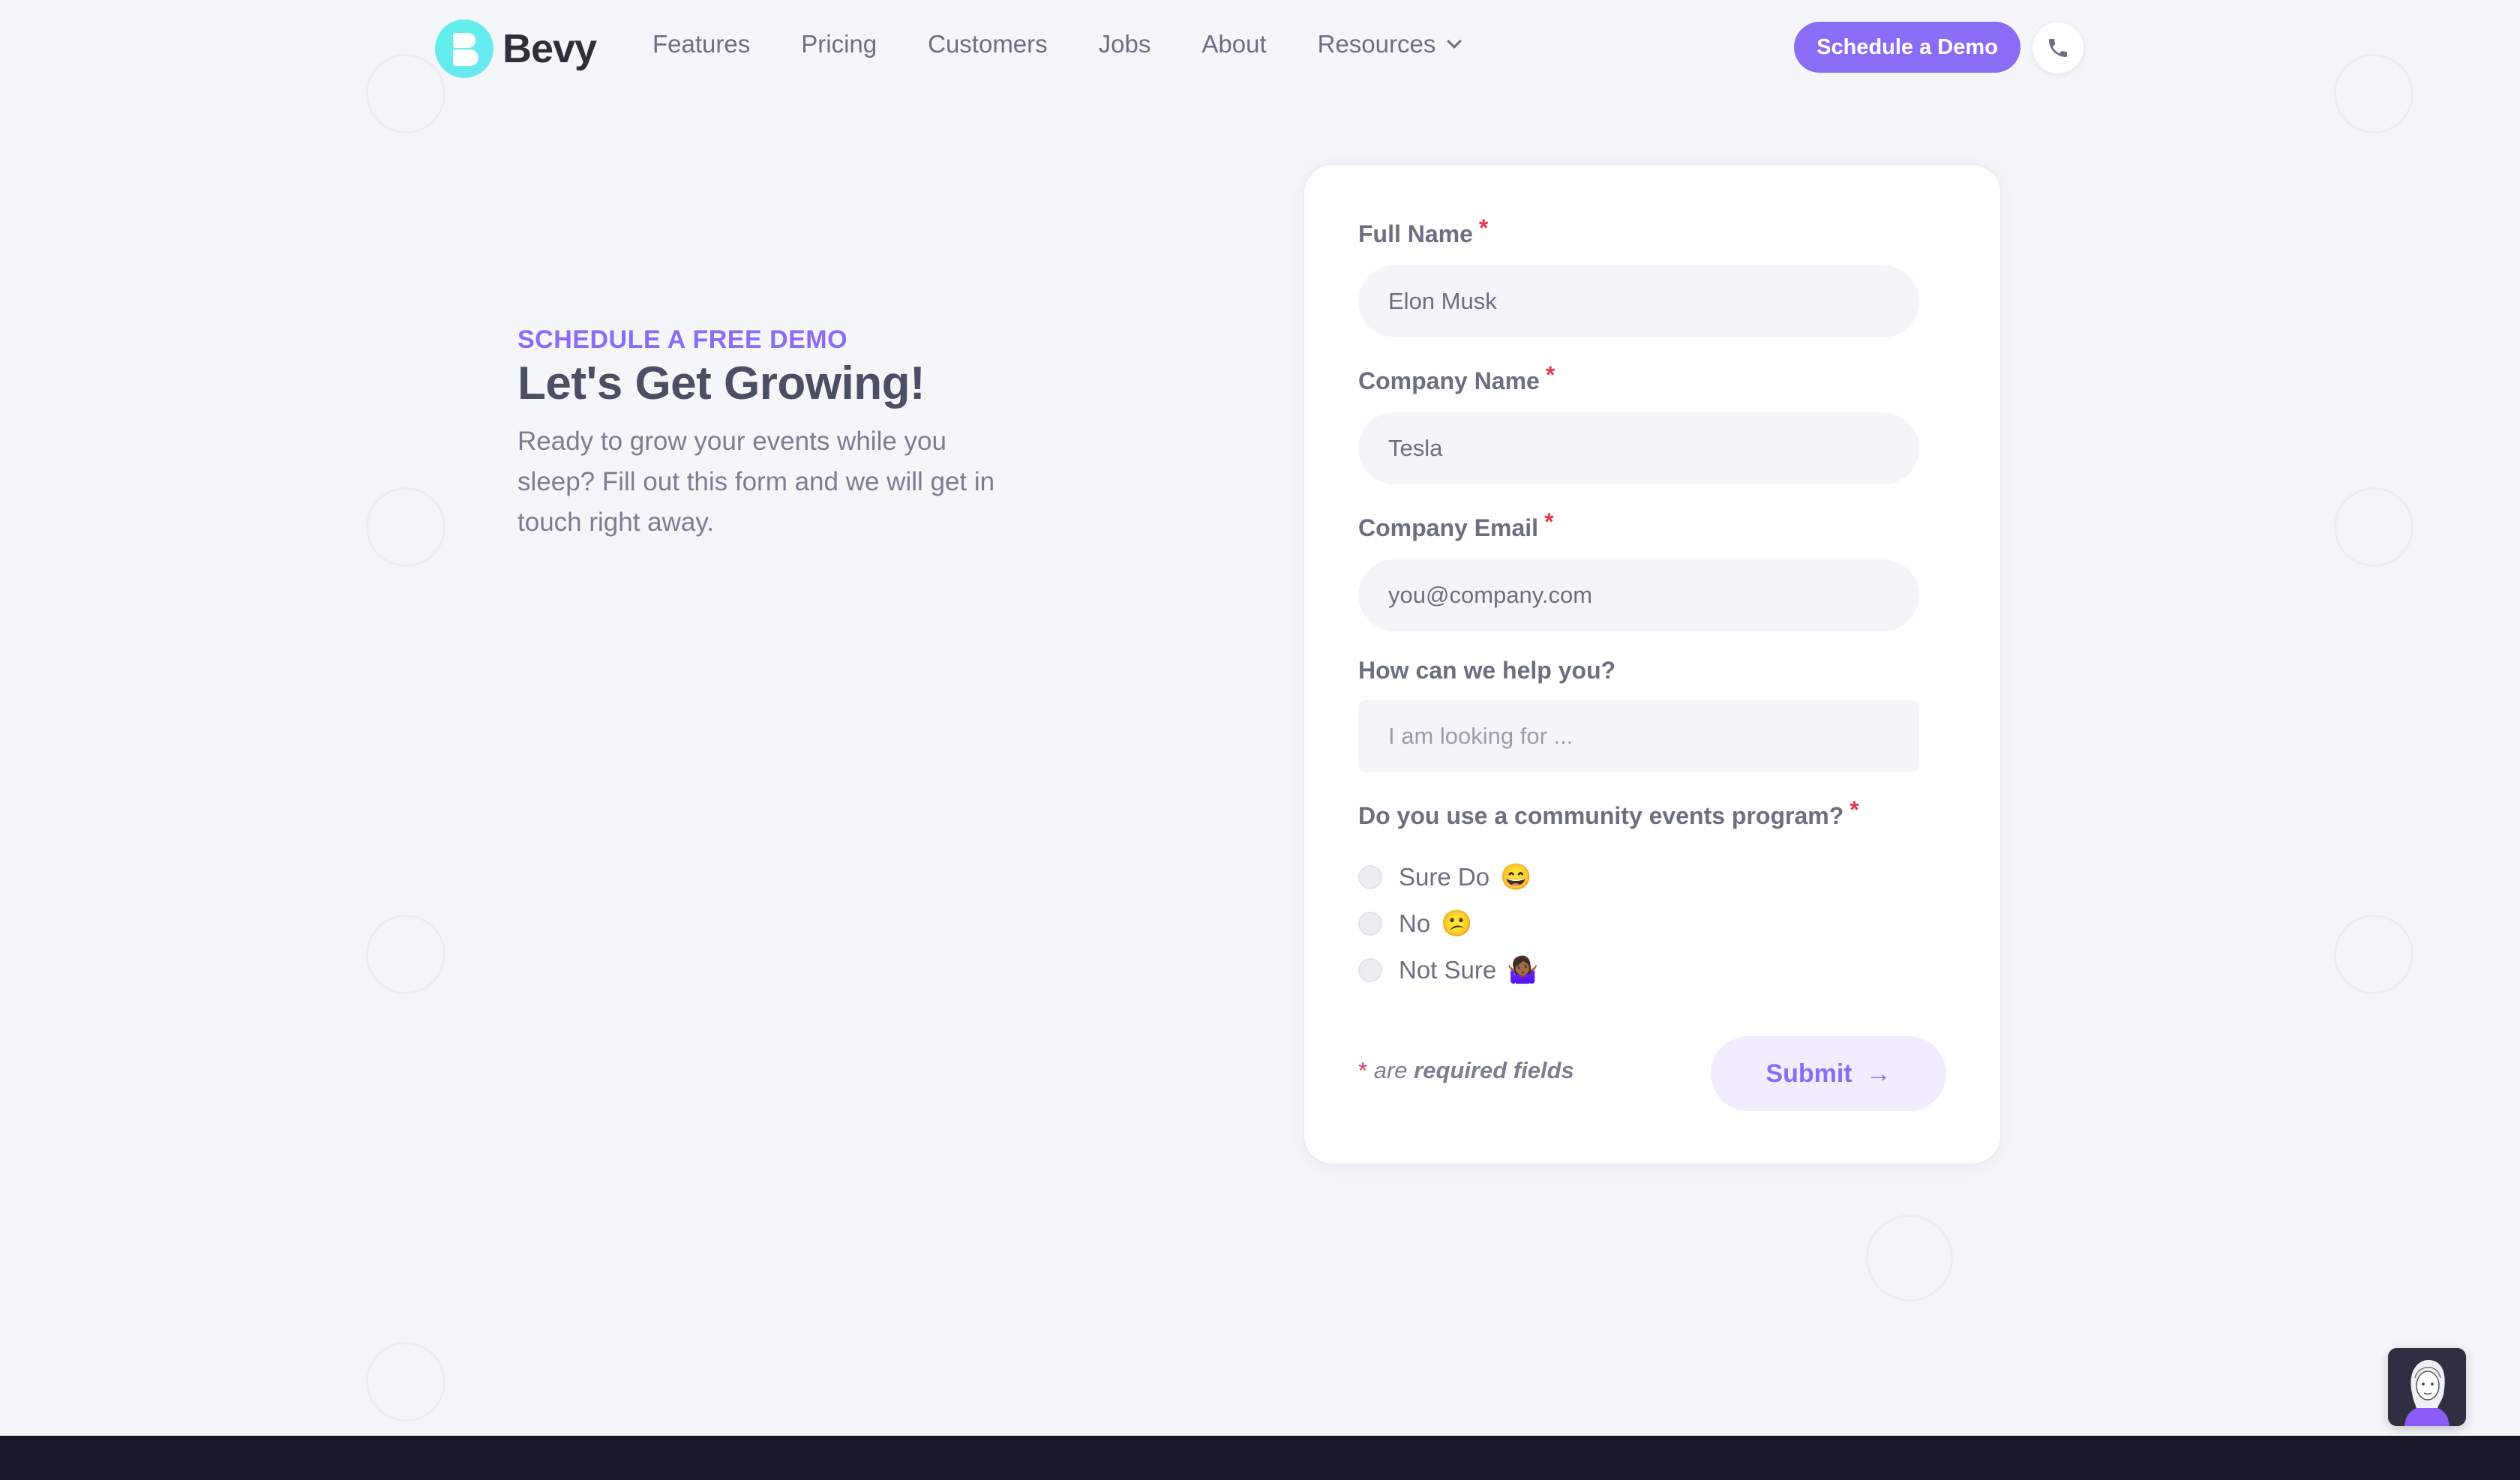  What do you see at coordinates (988, 44) in the screenshot?
I see `nav-link-customers: Customers` at bounding box center [988, 44].